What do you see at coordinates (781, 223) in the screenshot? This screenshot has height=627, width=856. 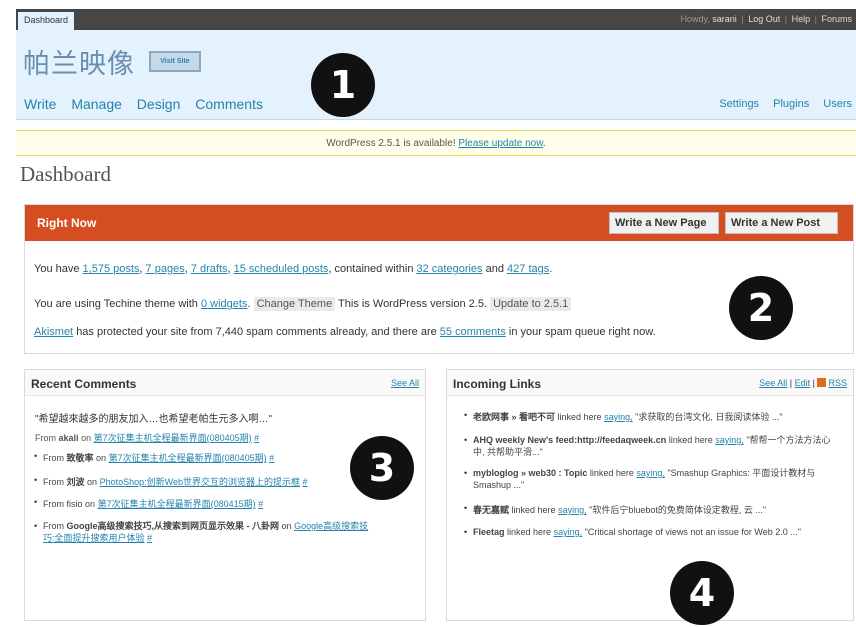 I see `write-new-post-button: Write a New Post` at bounding box center [781, 223].